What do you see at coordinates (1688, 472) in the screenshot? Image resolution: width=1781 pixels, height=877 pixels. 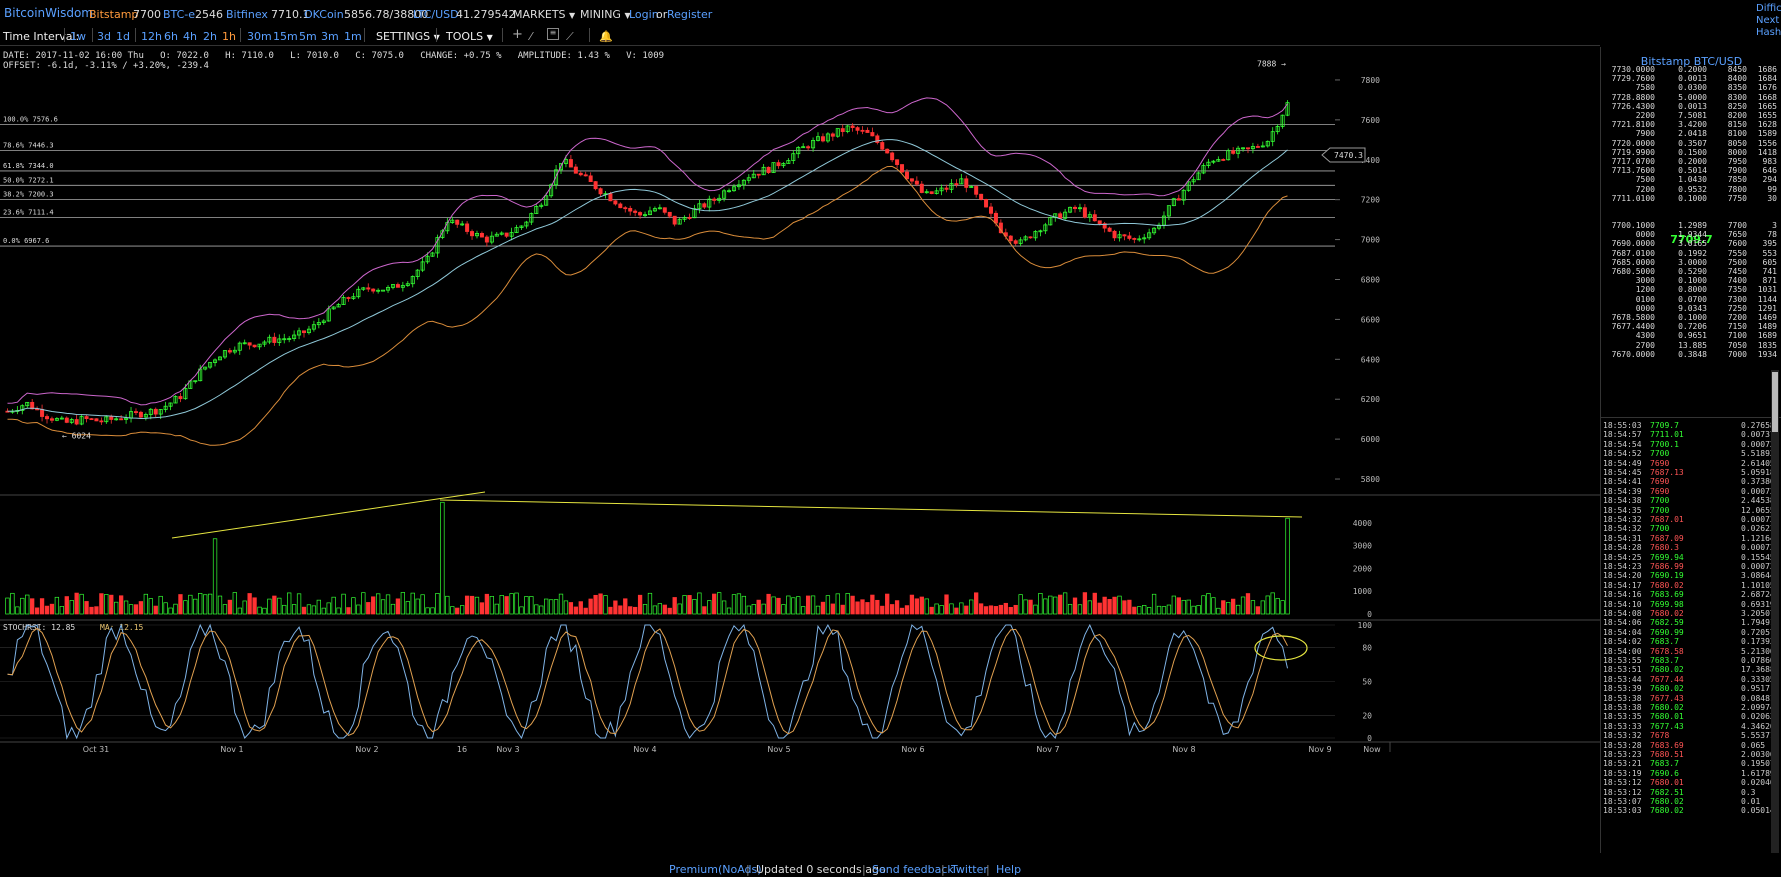 I see `trade-row: 18:54:45 7687.13 5.05918` at bounding box center [1688, 472].